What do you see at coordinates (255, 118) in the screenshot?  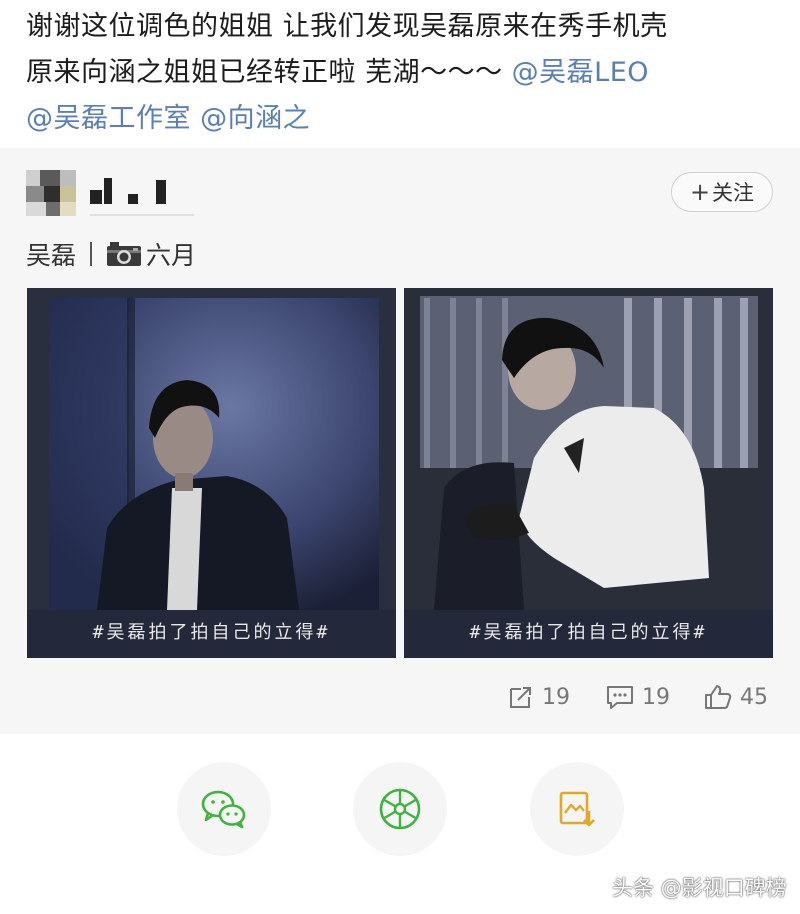 I see `mention-xianghanzhi: @向涵之` at bounding box center [255, 118].